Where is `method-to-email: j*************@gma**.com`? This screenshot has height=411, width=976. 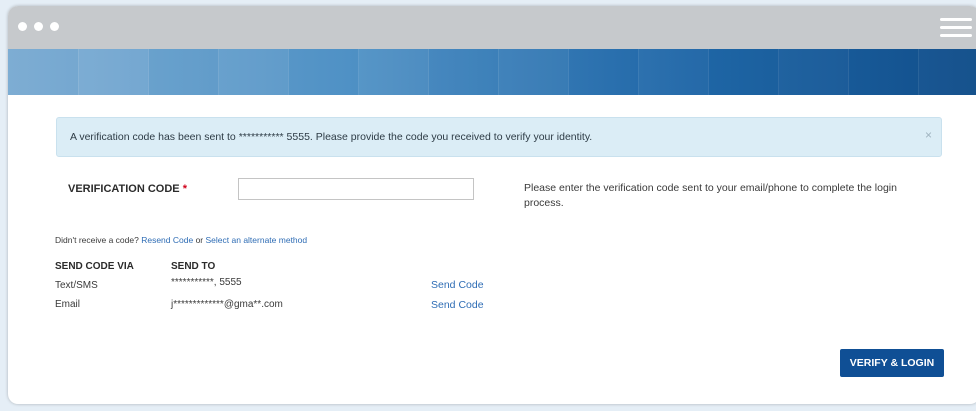 method-to-email: j*************@gma**.com is located at coordinates (227, 304).